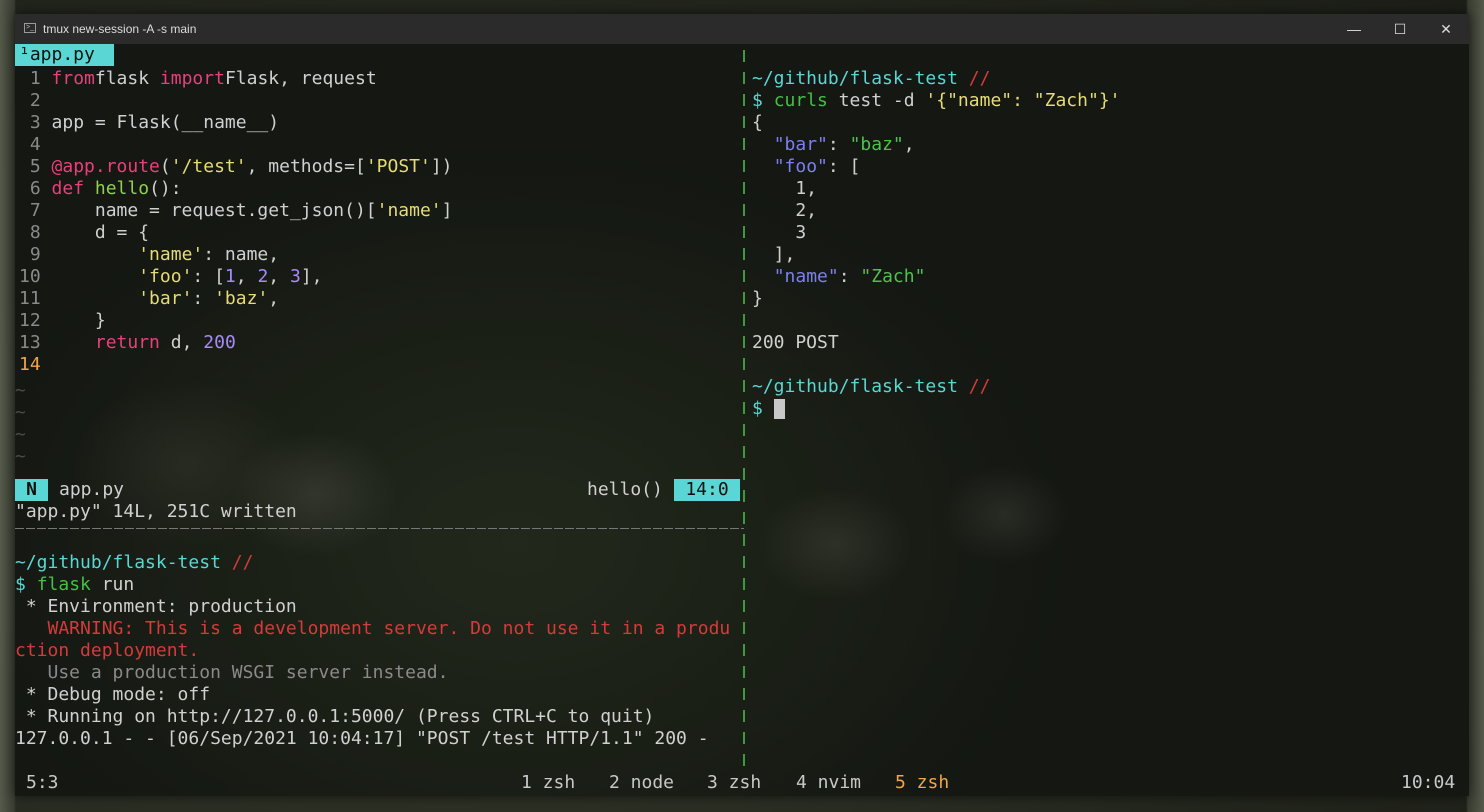 This screenshot has height=812, width=1484. I want to click on pane-separator-vertical, so click(744, 410).